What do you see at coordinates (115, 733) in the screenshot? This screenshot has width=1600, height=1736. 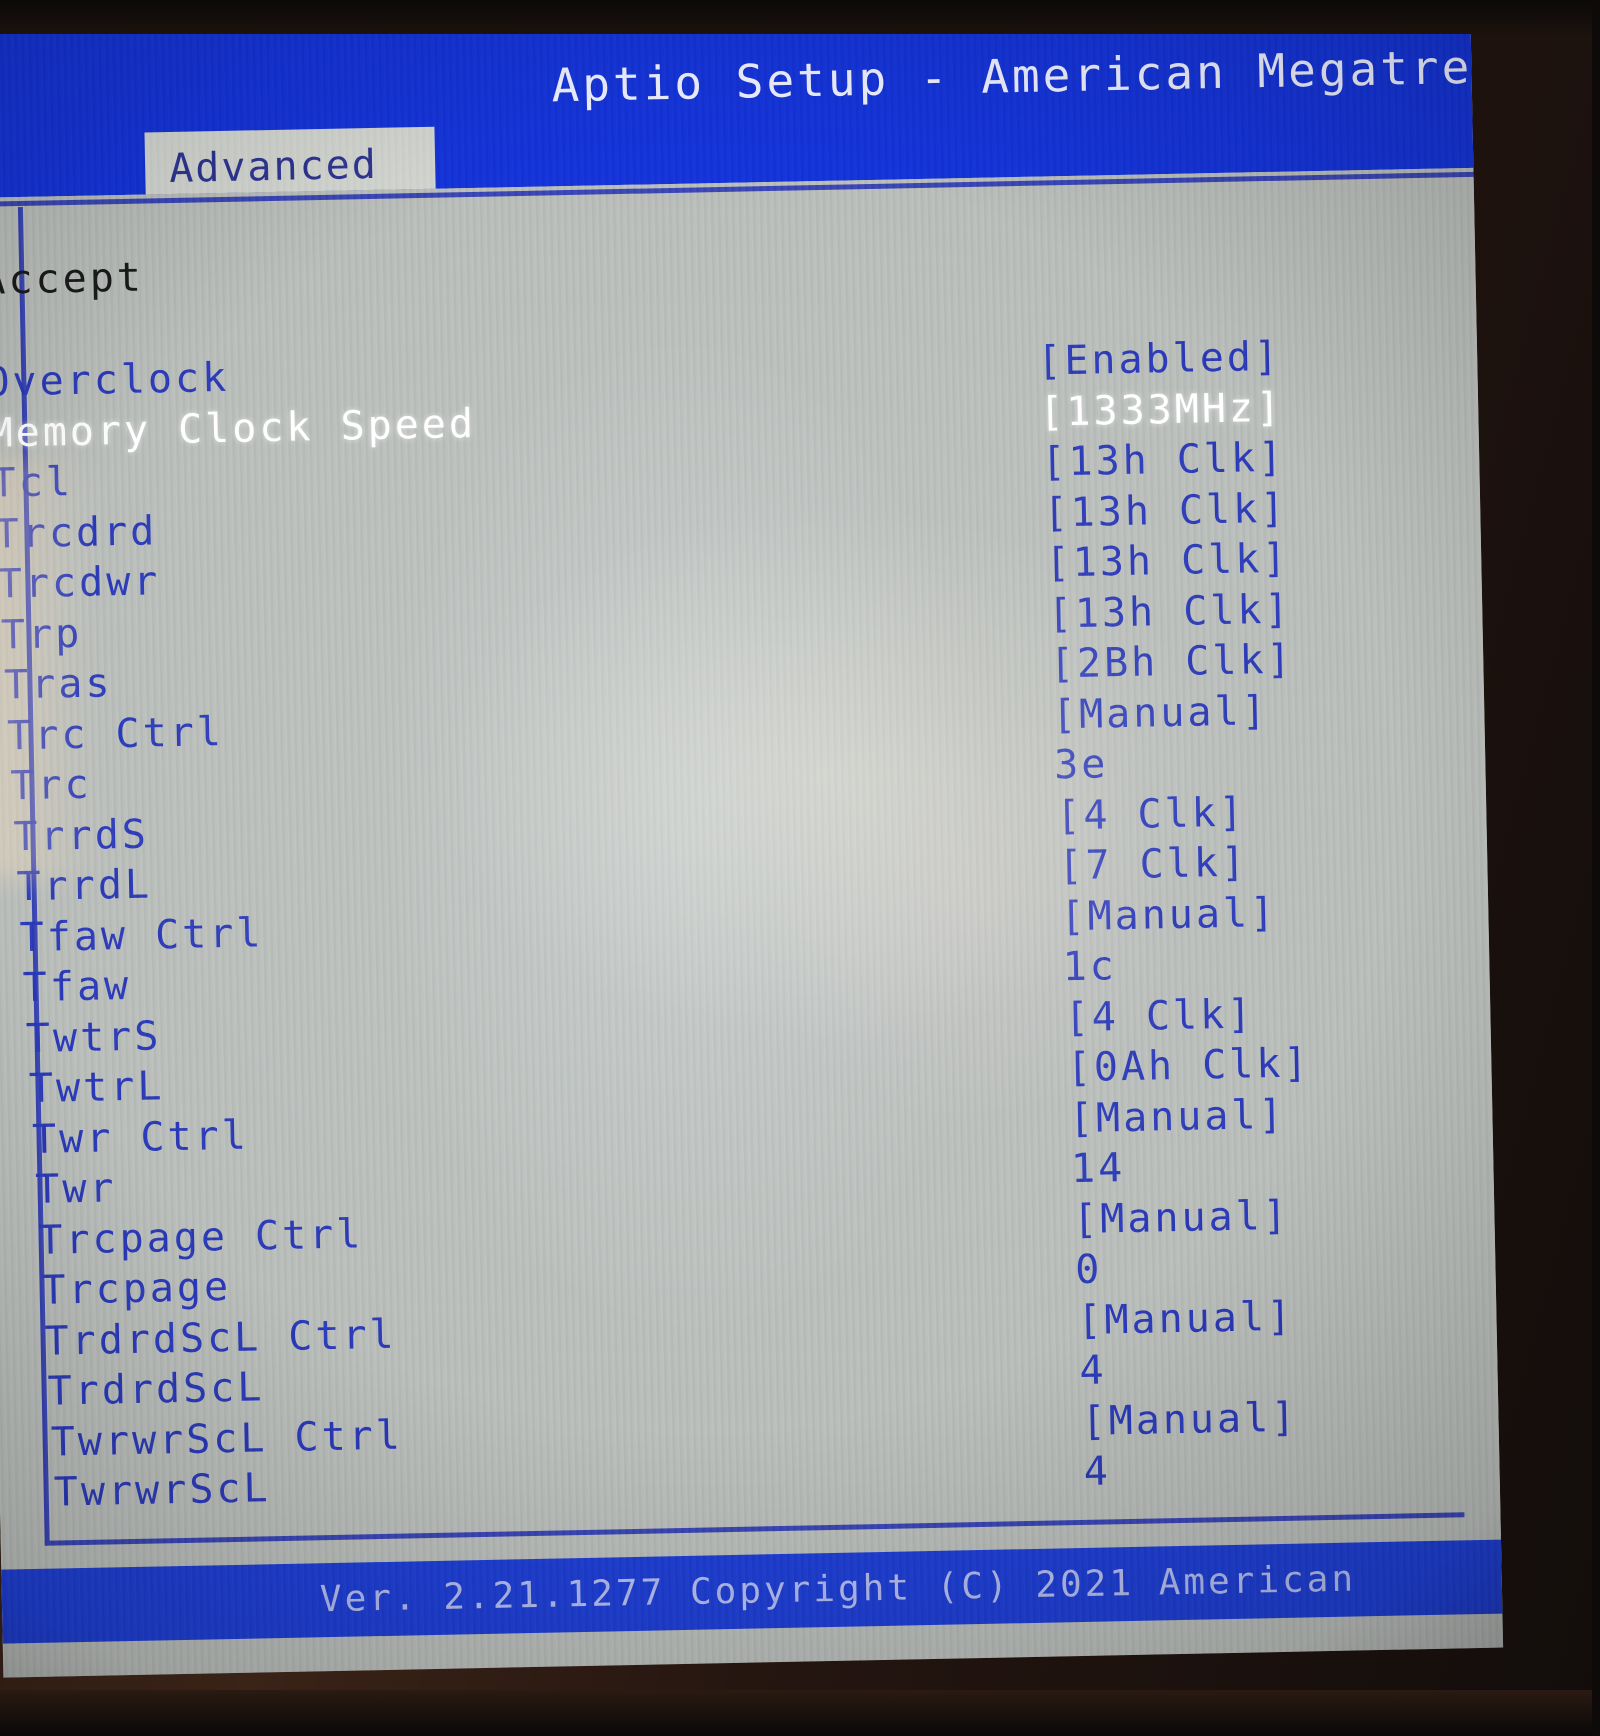 I see `setting-label: Trc Ctrl` at bounding box center [115, 733].